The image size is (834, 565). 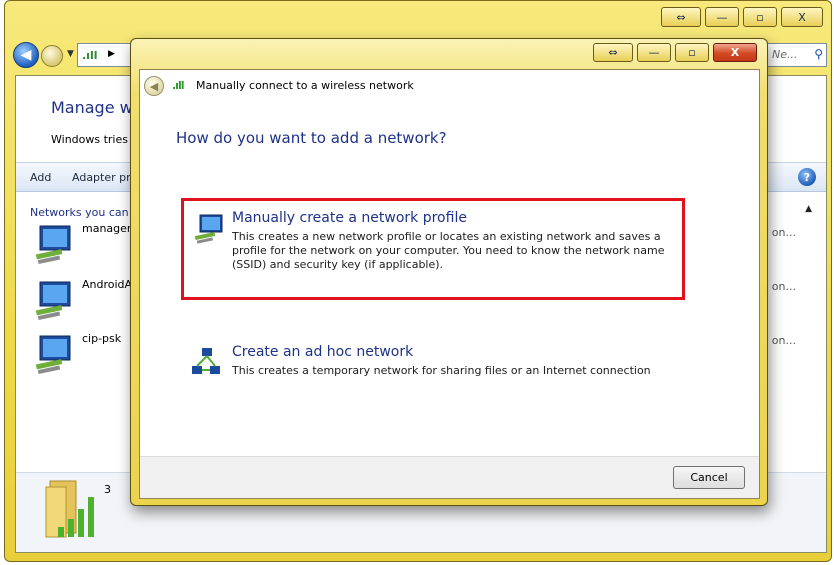 What do you see at coordinates (93, 139) in the screenshot?
I see `background-page-subtitle: Windows tries t` at bounding box center [93, 139].